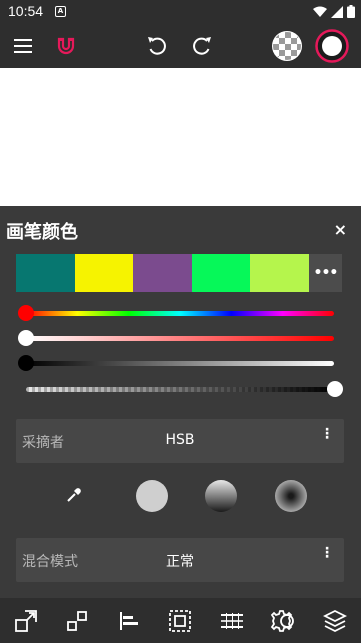  I want to click on layers-icon, so click(335, 621).